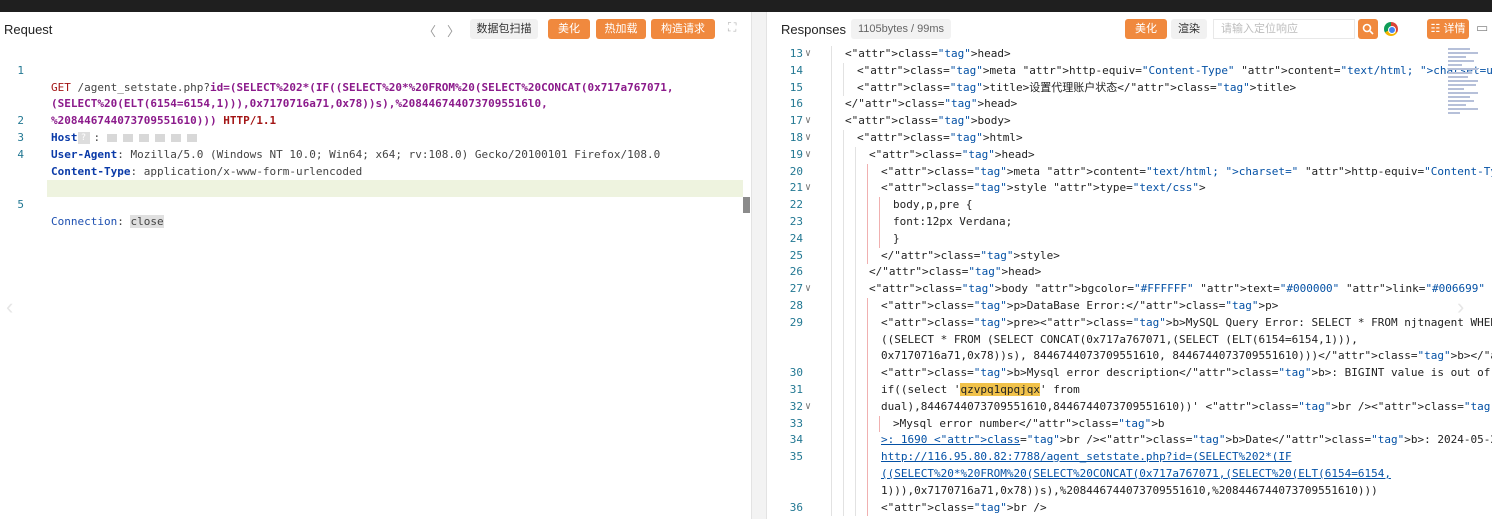 This screenshot has height=519, width=1492. Describe the element at coordinates (395, 189) in the screenshot. I see `active-line-highlight` at that location.